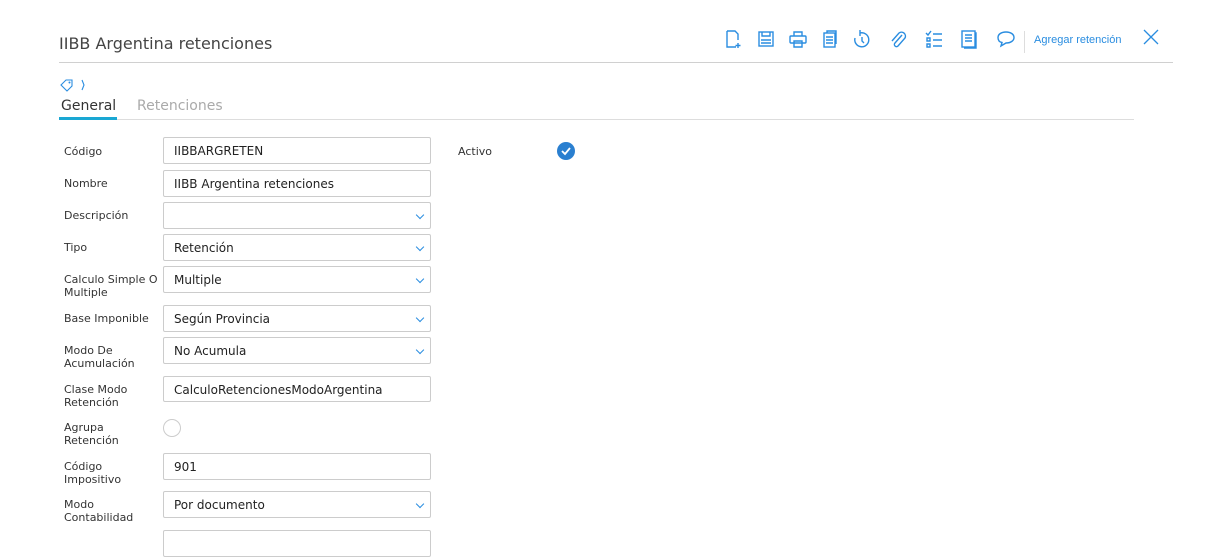  Describe the element at coordinates (172, 428) in the screenshot. I see `agrupa-checkbox` at that location.